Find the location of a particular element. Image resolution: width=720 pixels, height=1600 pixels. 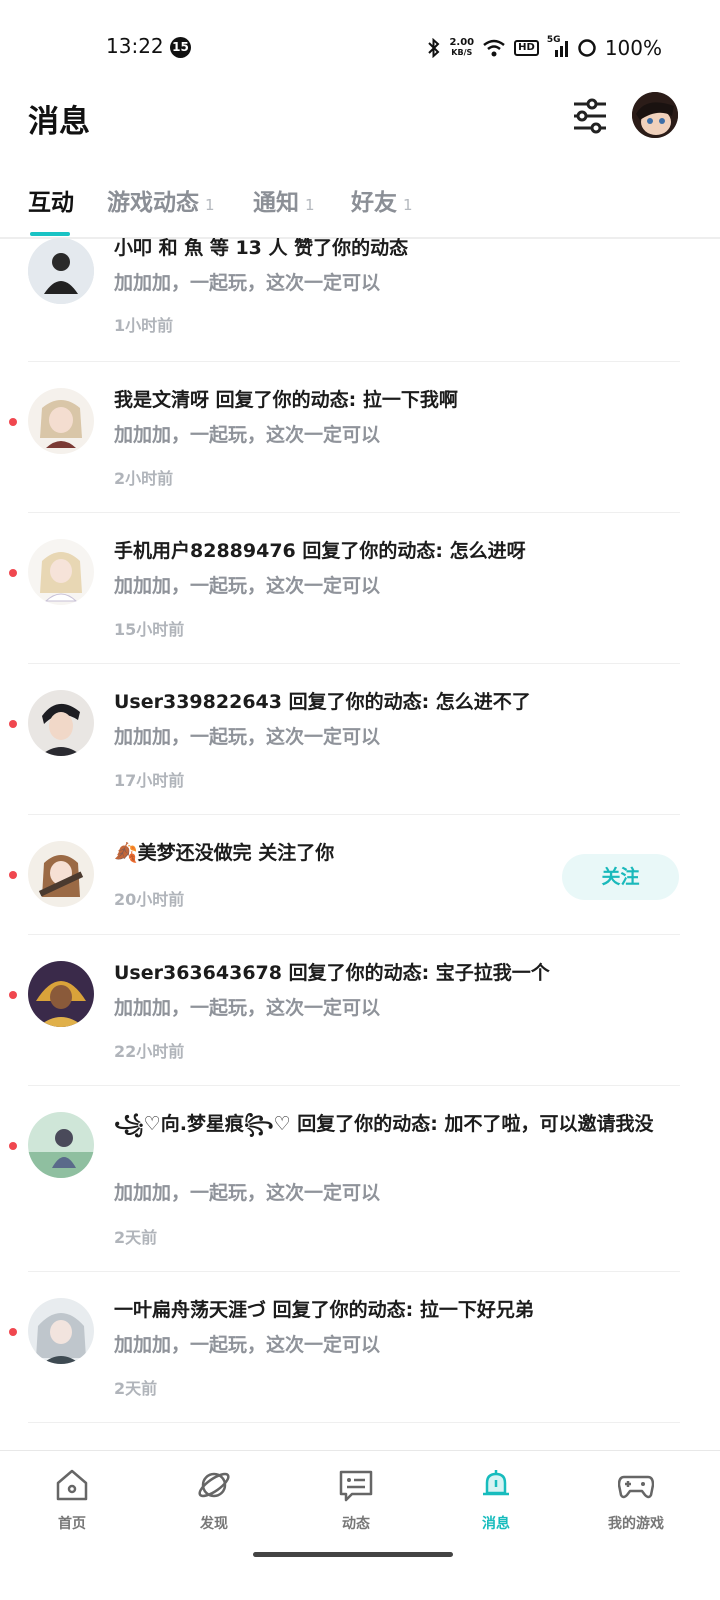

feed-icon is located at coordinates (356, 1486).